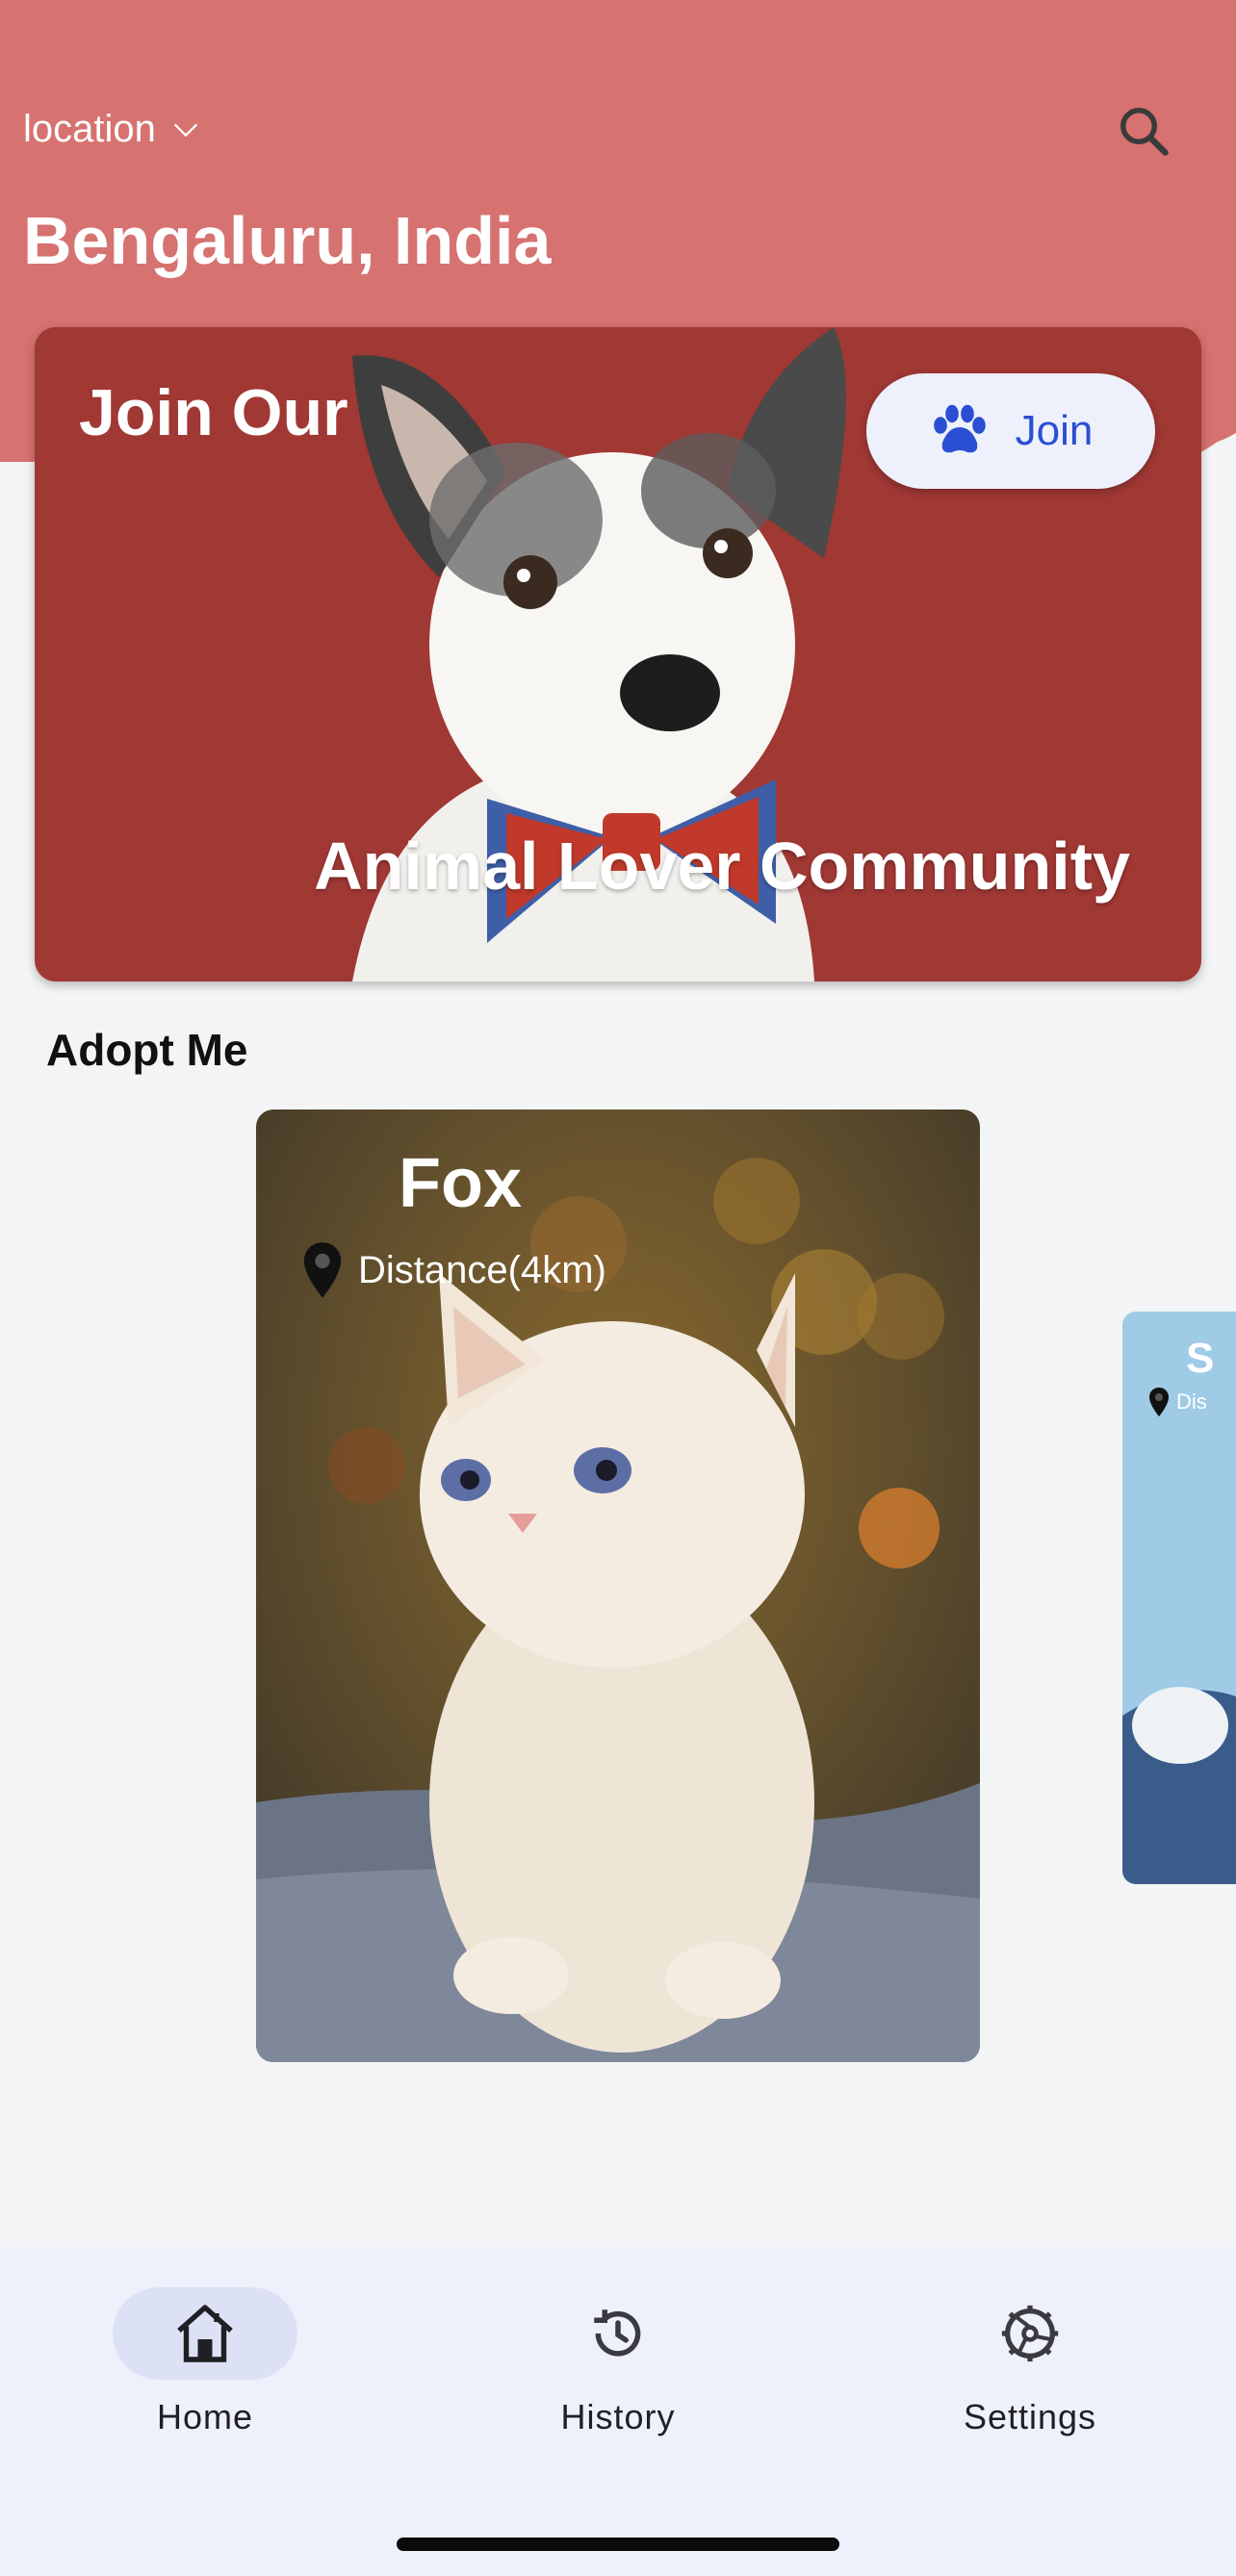 Image resolution: width=1236 pixels, height=2576 pixels. I want to click on city-title: Bengaluru, India, so click(287, 240).